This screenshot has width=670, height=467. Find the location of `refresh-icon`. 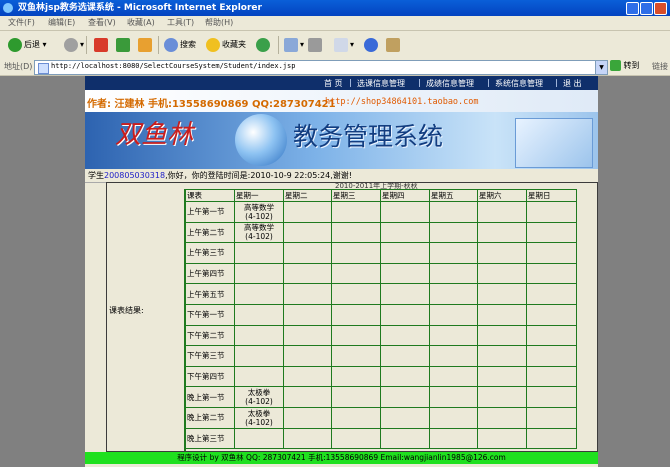

refresh-icon is located at coordinates (123, 44).